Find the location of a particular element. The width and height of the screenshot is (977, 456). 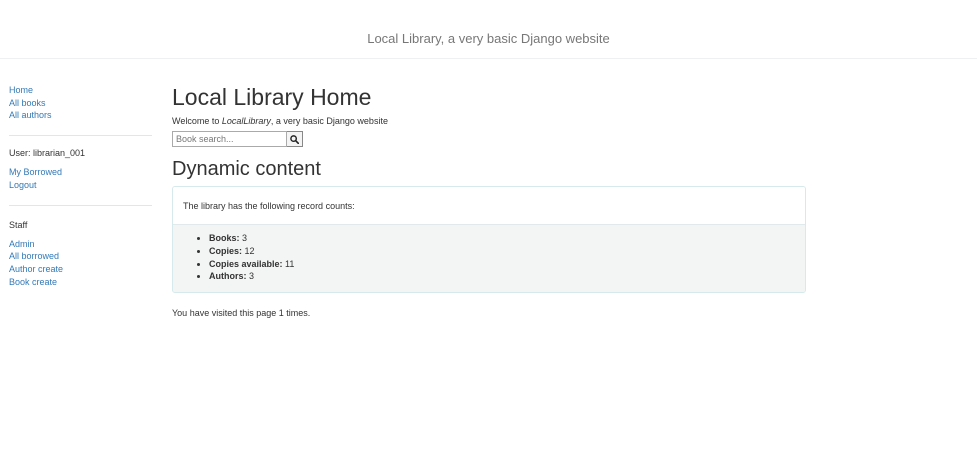

list-item: Books: 3 is located at coordinates (507, 238).